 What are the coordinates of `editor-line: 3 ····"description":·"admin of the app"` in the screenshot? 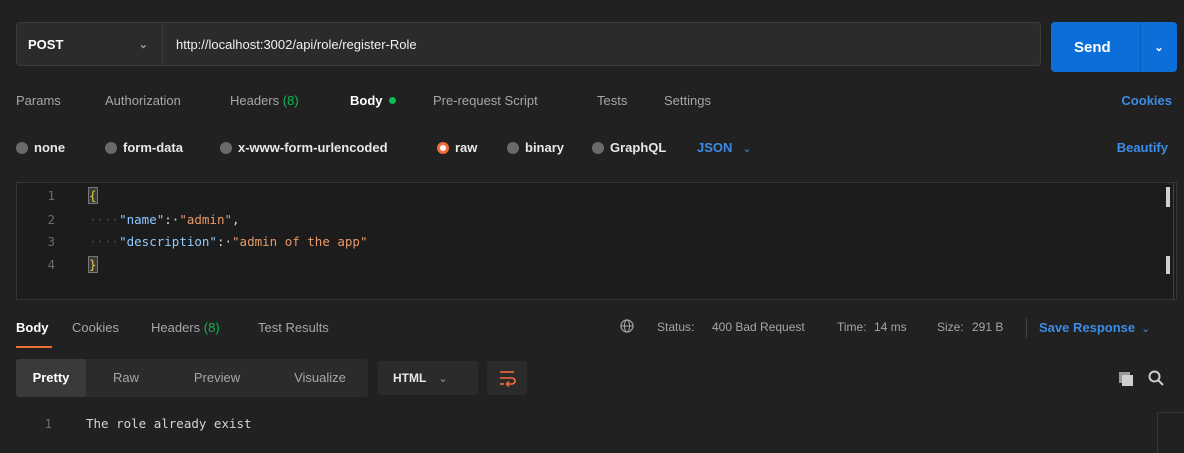 It's located at (596, 241).